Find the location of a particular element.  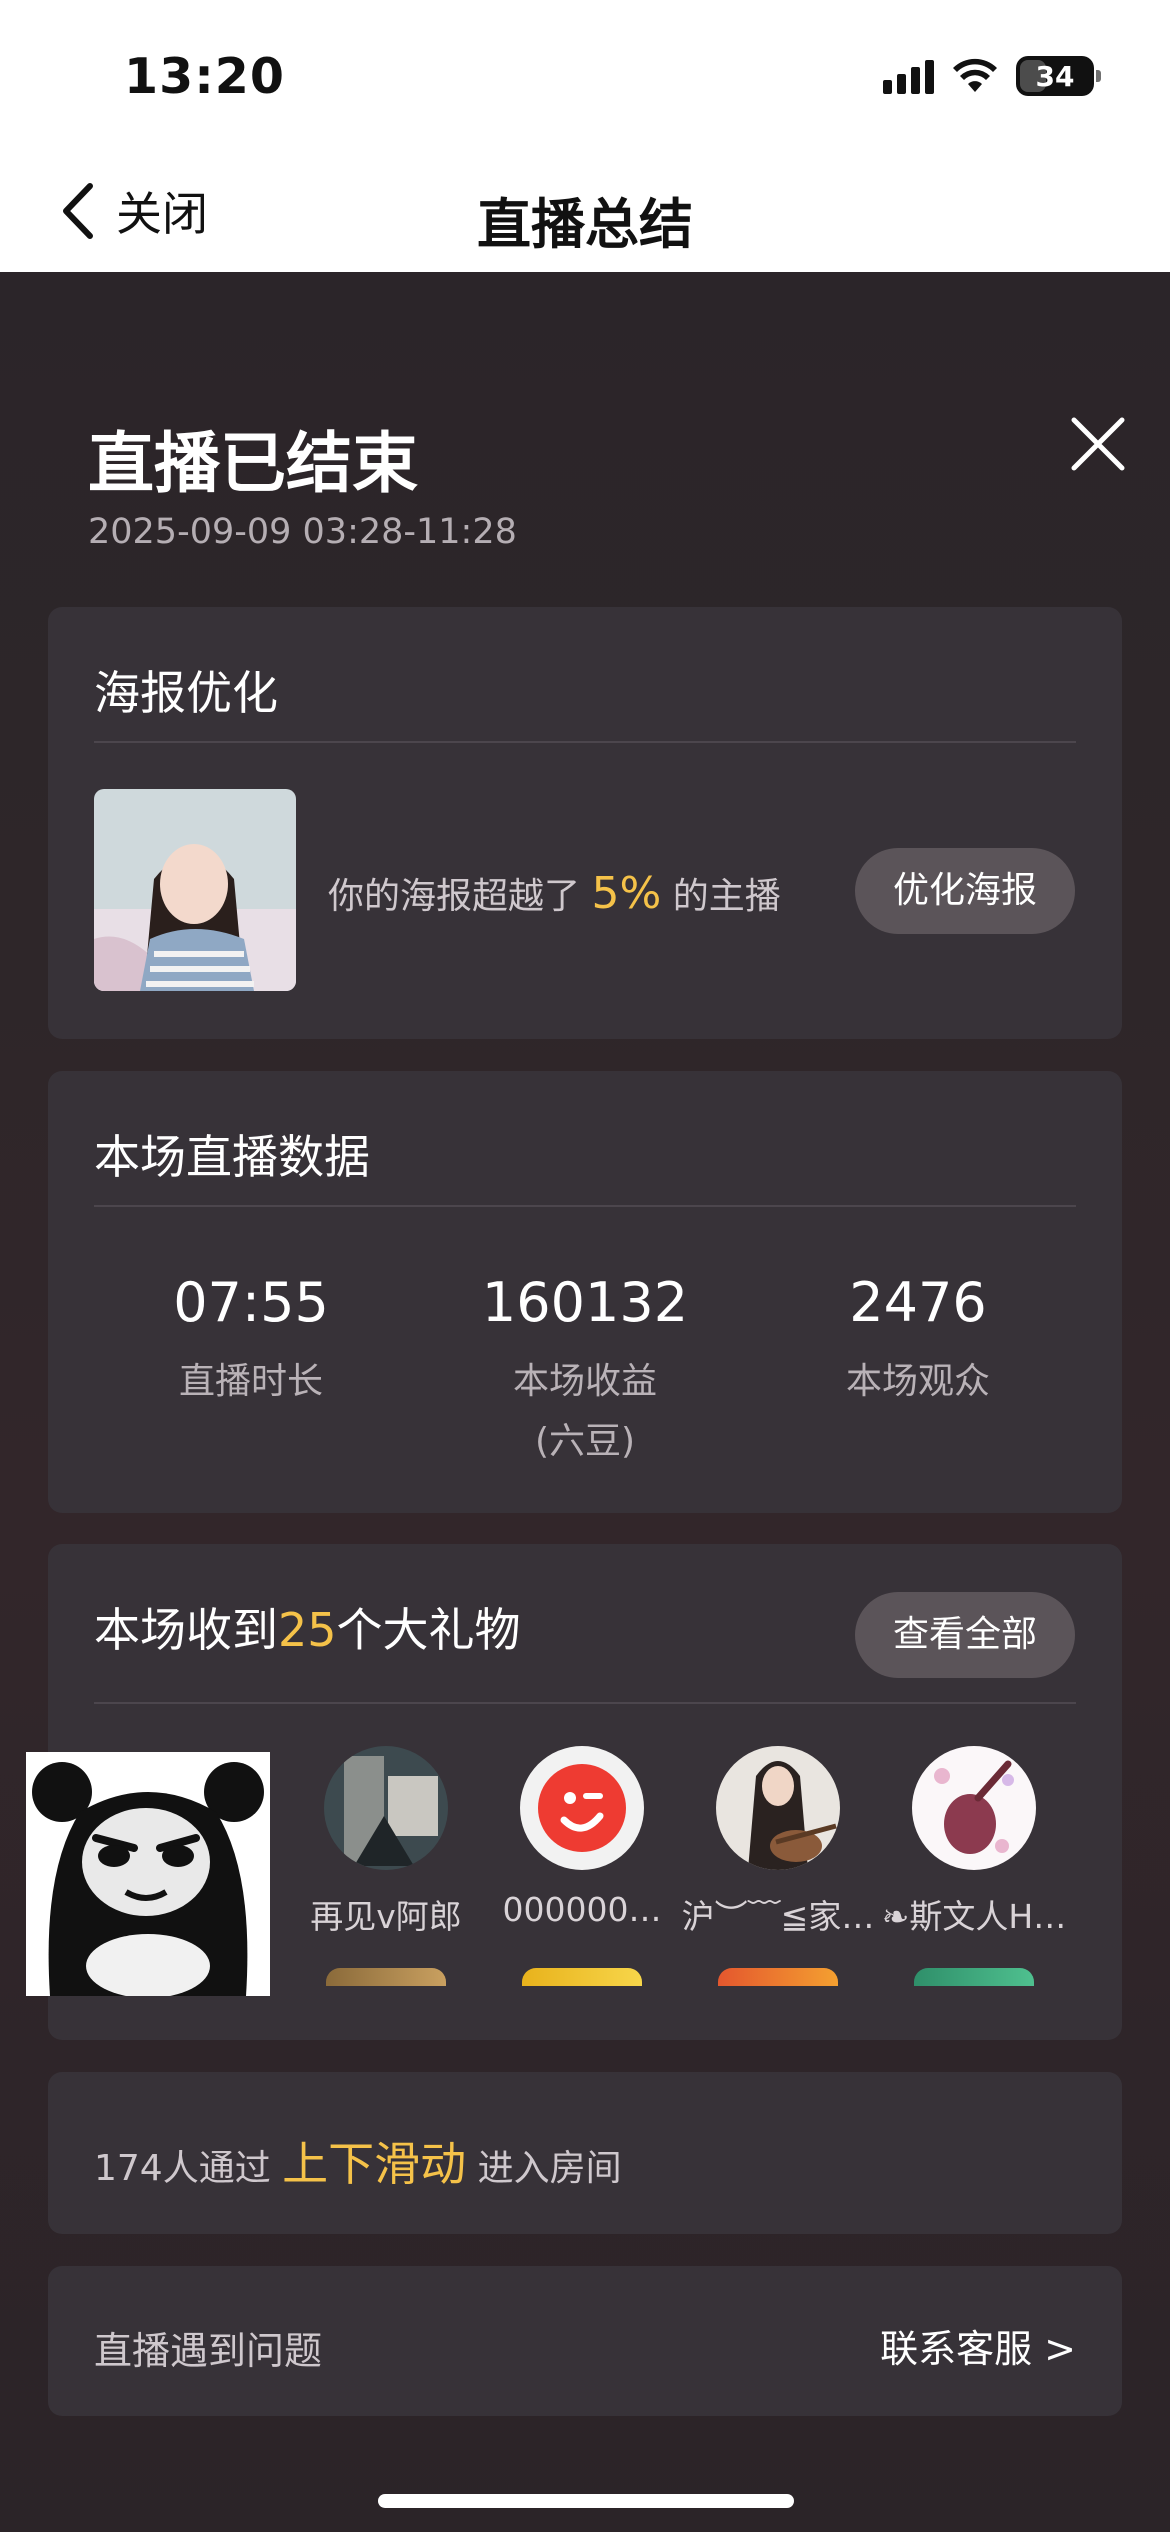

battery-level: 34 is located at coordinates (1055, 76).